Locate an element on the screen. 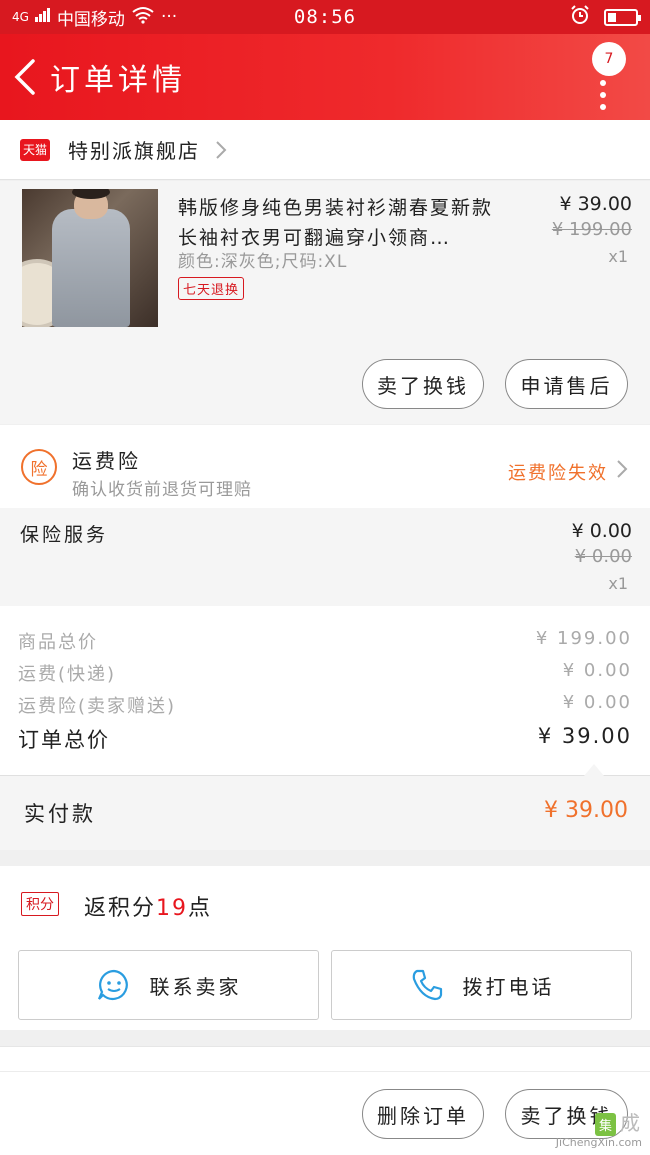 This screenshot has height=1155, width=650. more-menu-button: 7 is located at coordinates (606, 82).